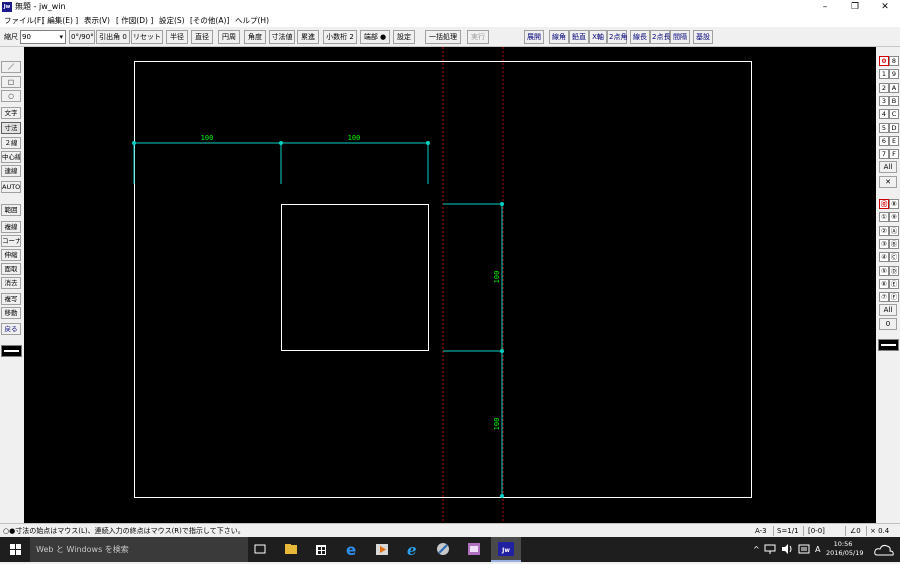  I want to click on layer-group-A-button: A, so click(894, 87).